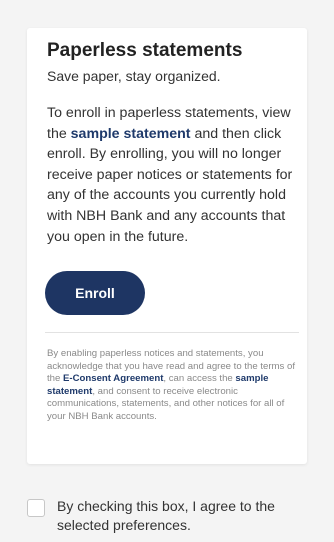 The height and width of the screenshot is (542, 334). What do you see at coordinates (145, 50) in the screenshot?
I see `card-title: Paperless statements` at bounding box center [145, 50].